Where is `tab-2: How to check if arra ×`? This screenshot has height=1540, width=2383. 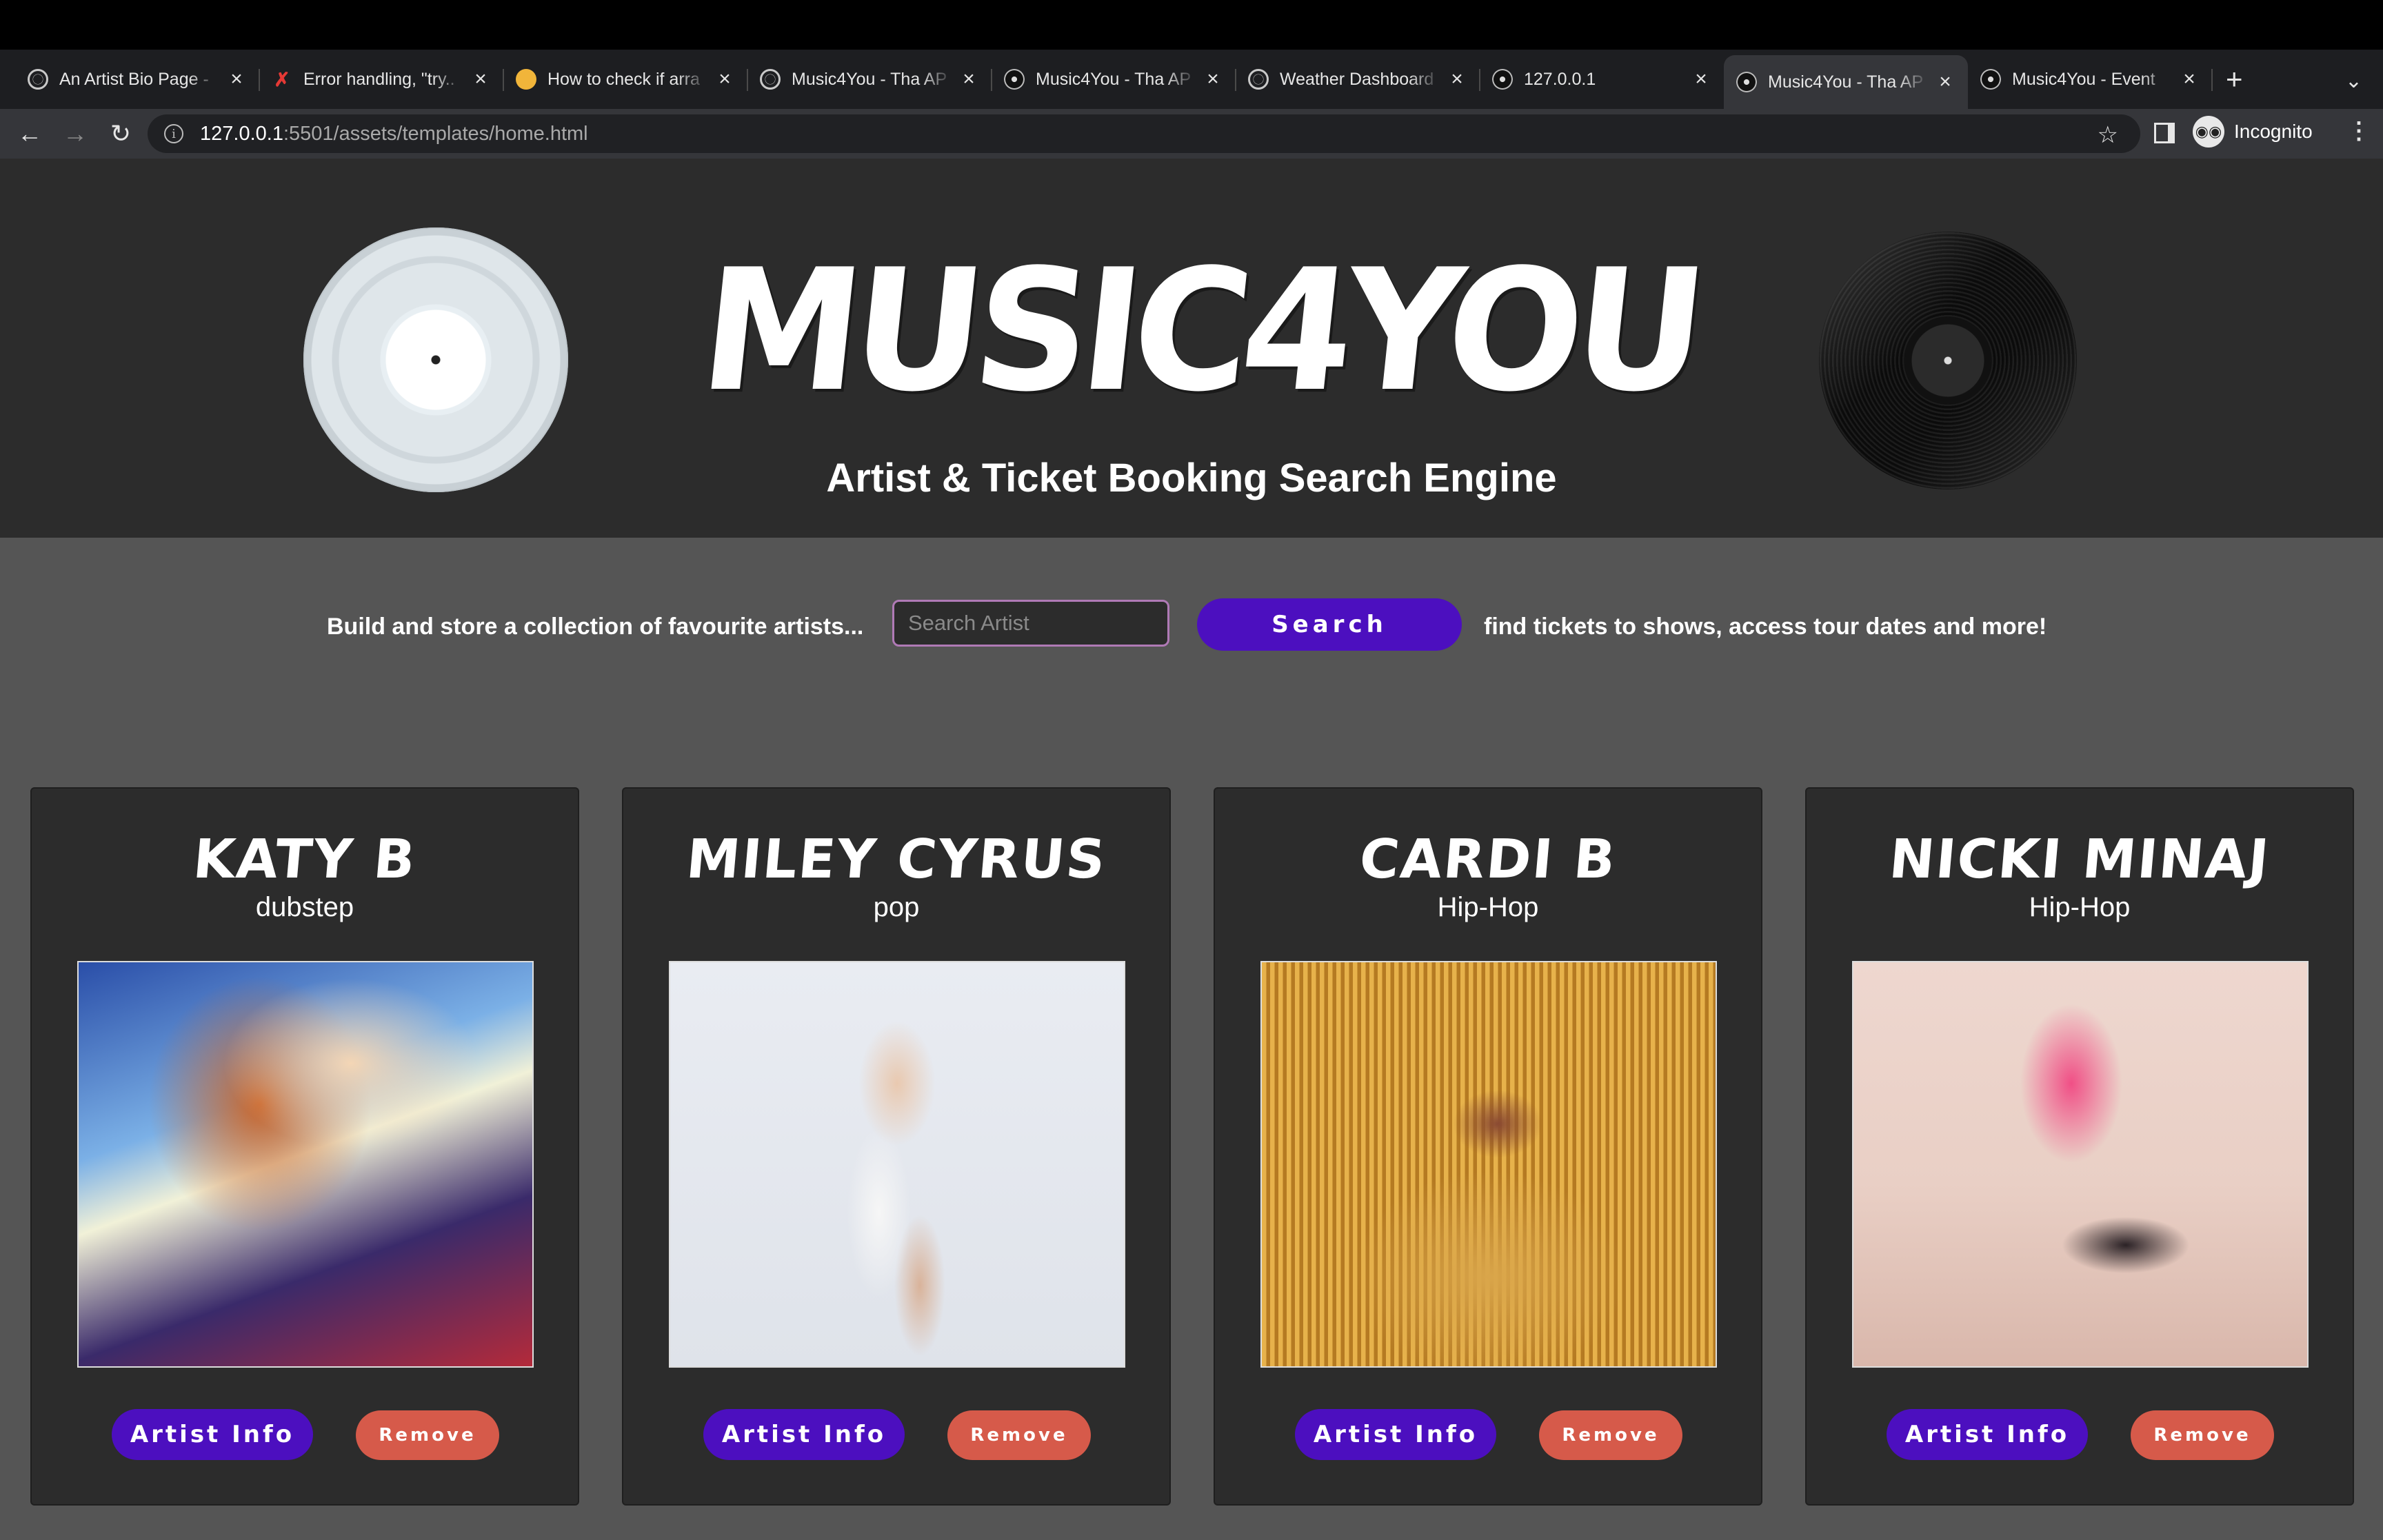
tab-2: How to check if arra × is located at coordinates (625, 79).